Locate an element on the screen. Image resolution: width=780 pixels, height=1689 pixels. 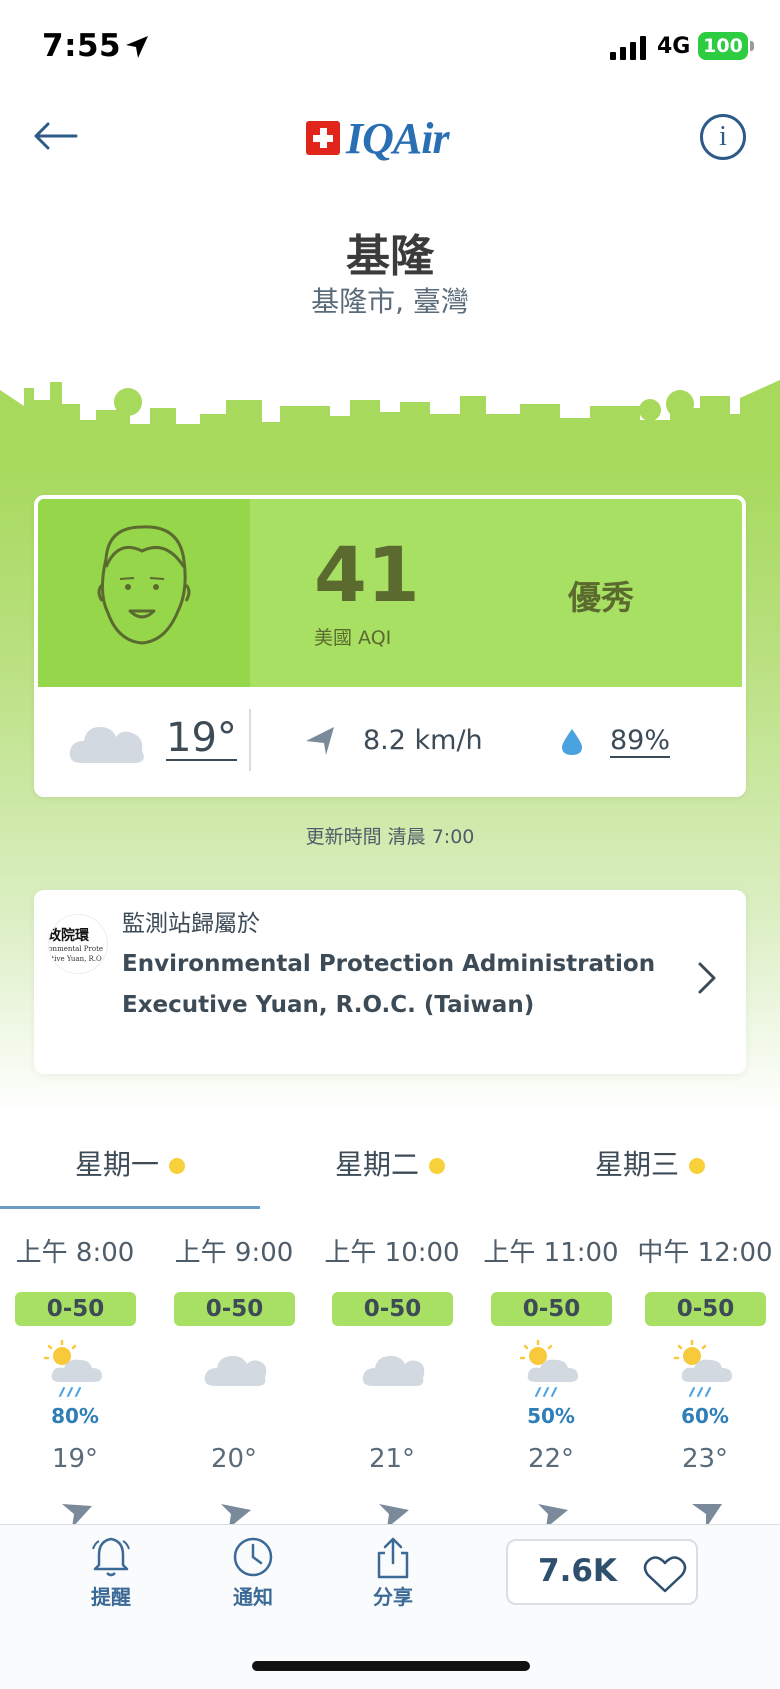
weather-row: 19° 8.2 km/h 89% is located at coordinates (390, 740).